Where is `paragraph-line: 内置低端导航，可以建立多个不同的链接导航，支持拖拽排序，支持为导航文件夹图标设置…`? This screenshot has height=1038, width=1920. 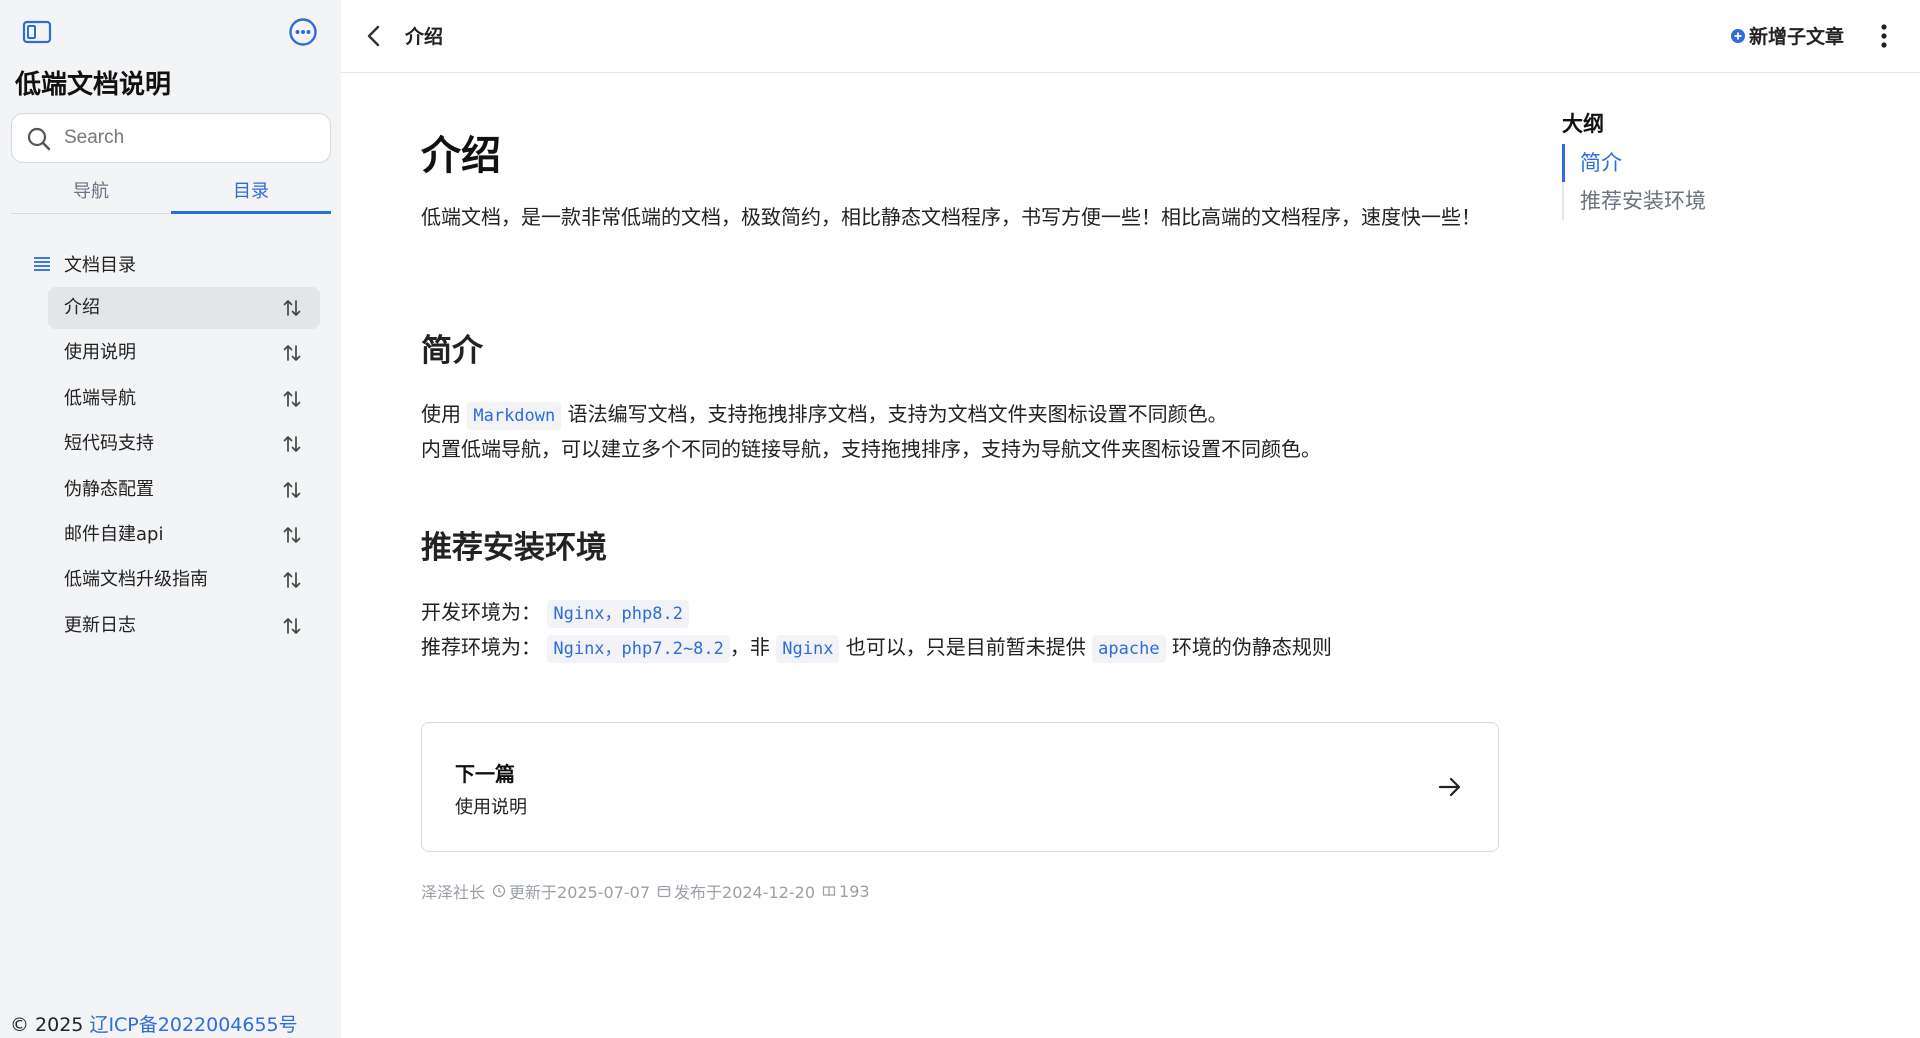
paragraph-line: 内置低端导航，可以建立多个不同的链接导航，支持拖拽排序，支持为导航文件夹图标设置… is located at coordinates (871, 449).